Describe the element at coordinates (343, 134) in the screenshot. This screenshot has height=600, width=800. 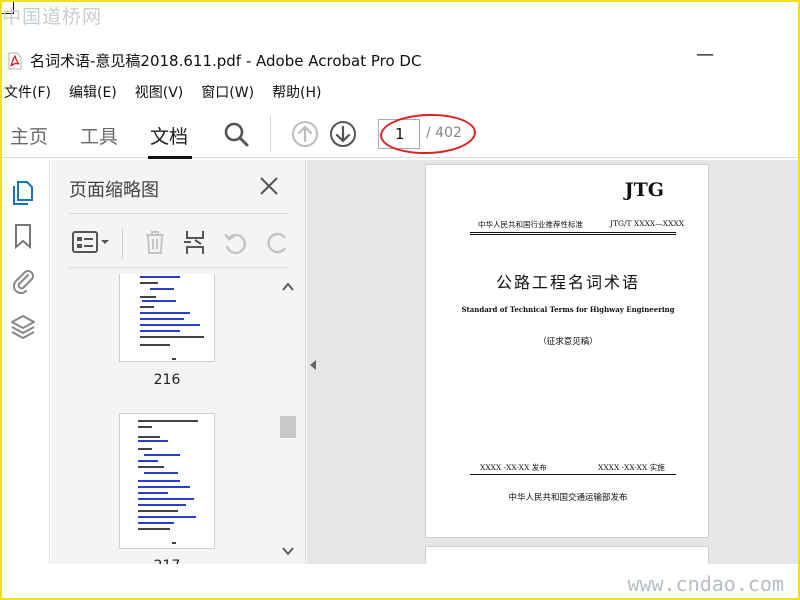
I see `next-page-icon` at that location.